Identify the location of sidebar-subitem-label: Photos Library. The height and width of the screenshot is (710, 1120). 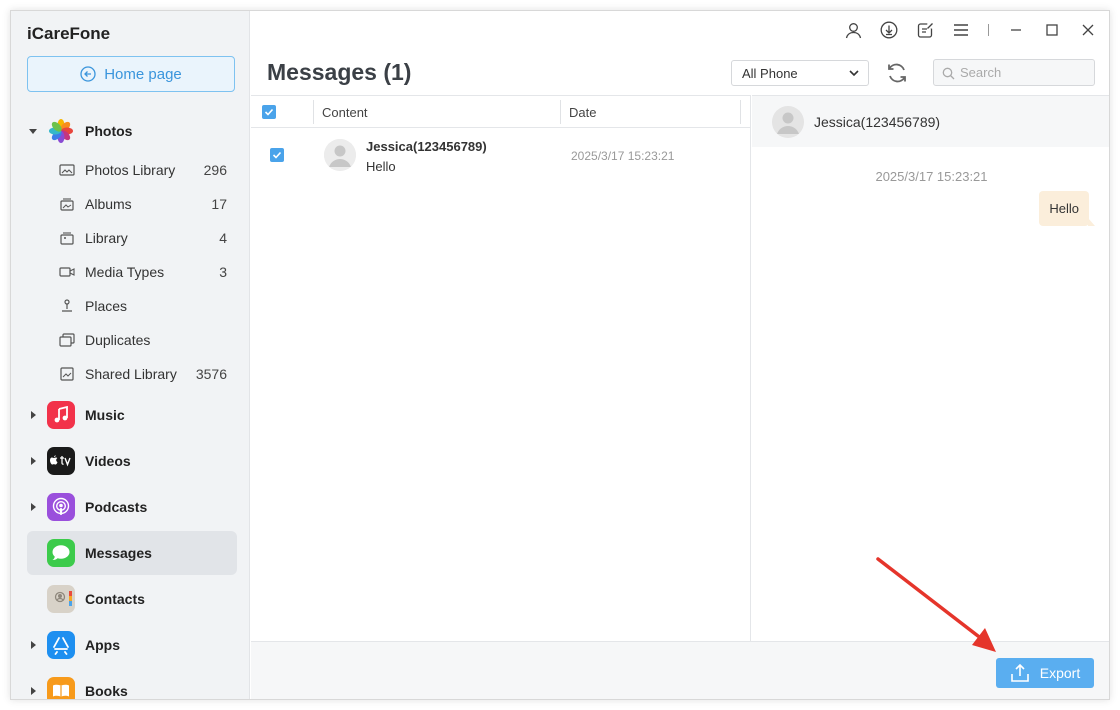
(130, 170).